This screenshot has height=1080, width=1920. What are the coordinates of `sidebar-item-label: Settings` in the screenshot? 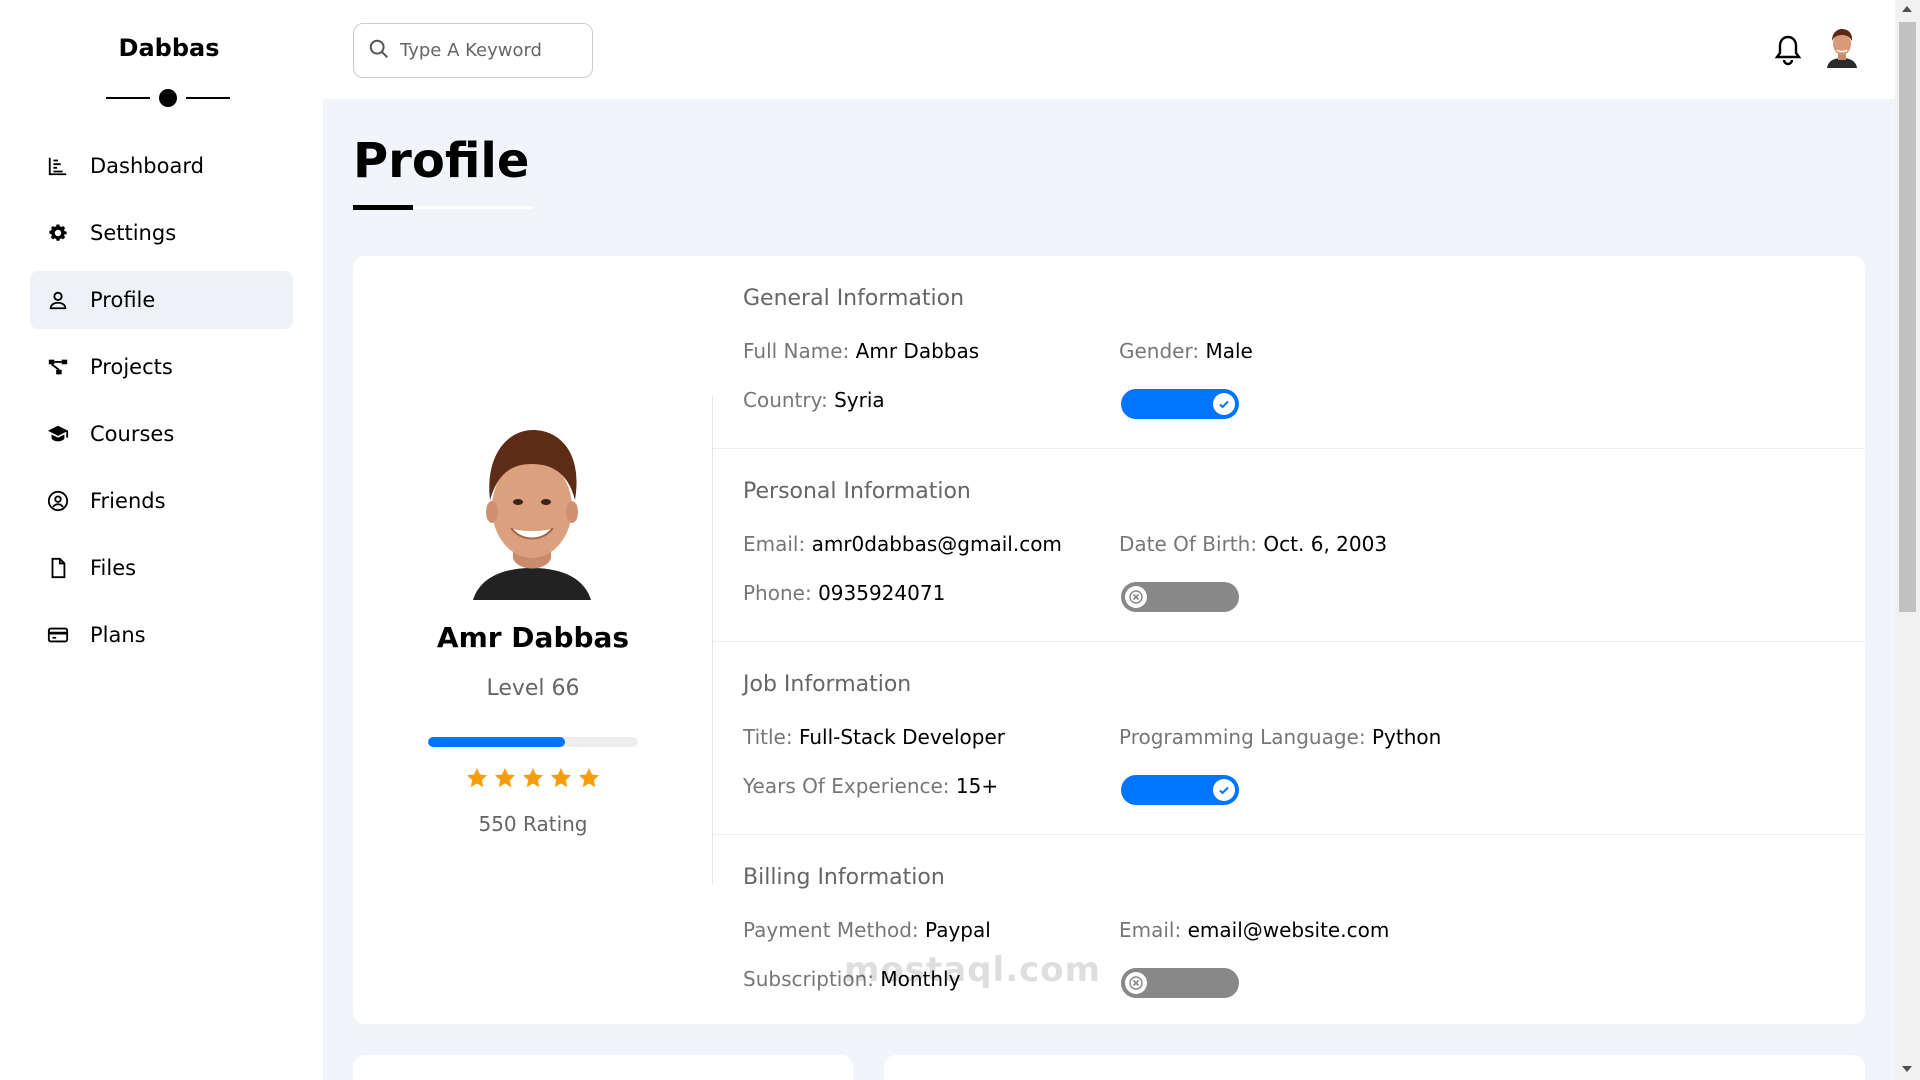 It's located at (133, 233).